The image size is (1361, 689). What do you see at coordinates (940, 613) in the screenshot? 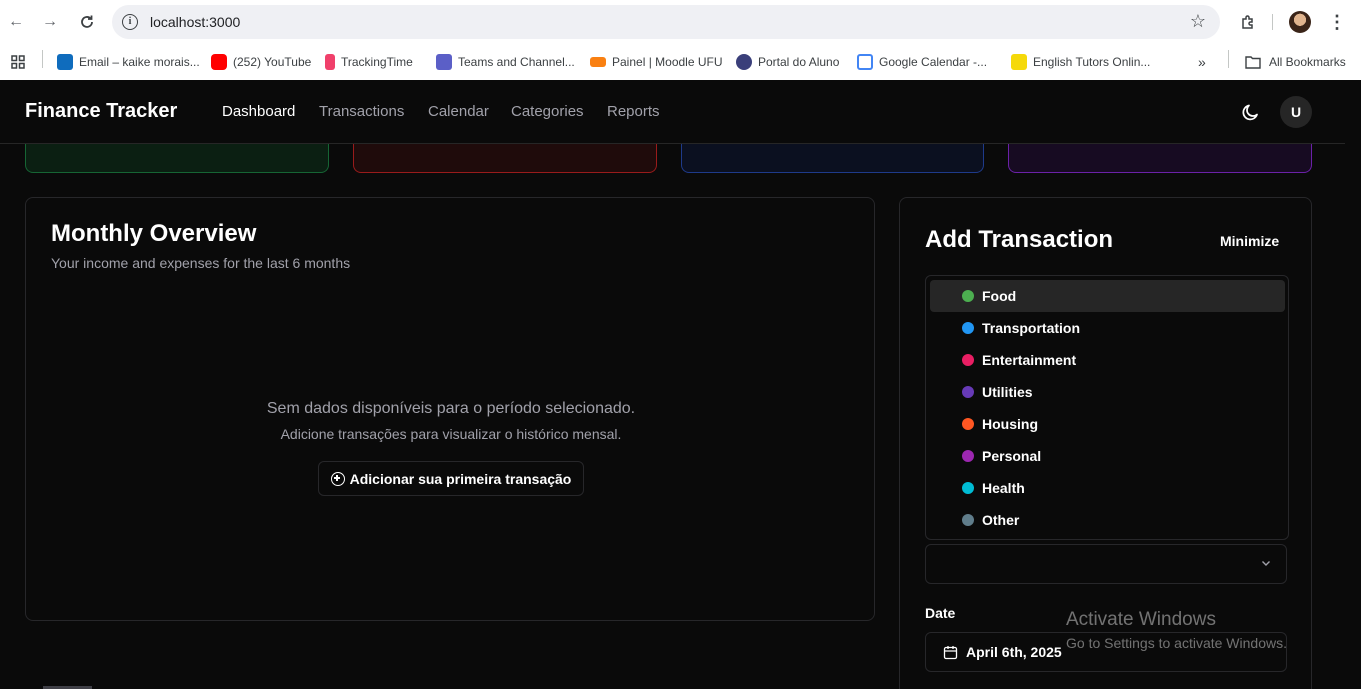
I see `date-label: Date` at bounding box center [940, 613].